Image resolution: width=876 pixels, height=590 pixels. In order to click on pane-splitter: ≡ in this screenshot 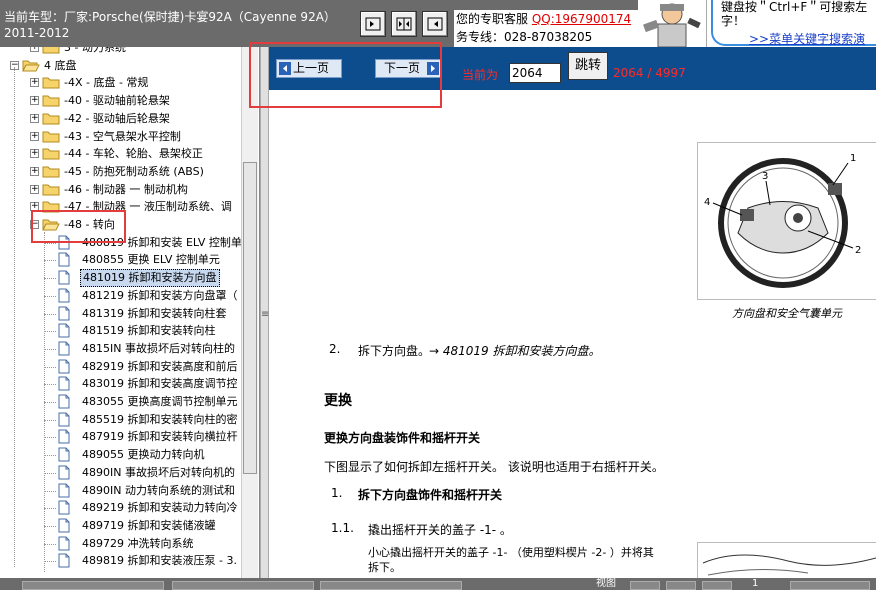, I will do `click(264, 312)`.